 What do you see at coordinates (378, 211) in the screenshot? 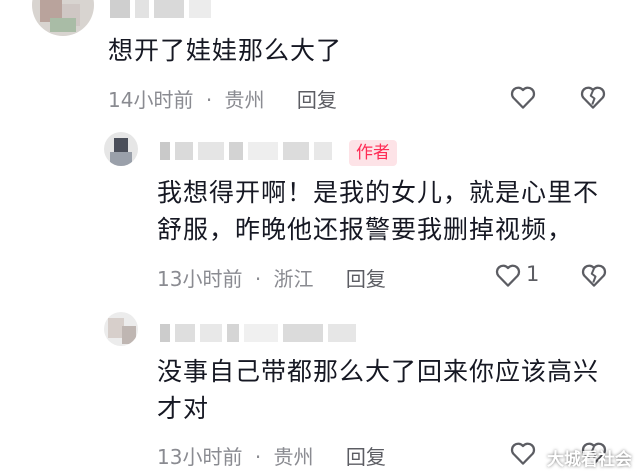
I see `comment-text: 我想得开啊！是我的女儿，就是心里不舒服，昨晚他还报警要我删掉视频，` at bounding box center [378, 211].